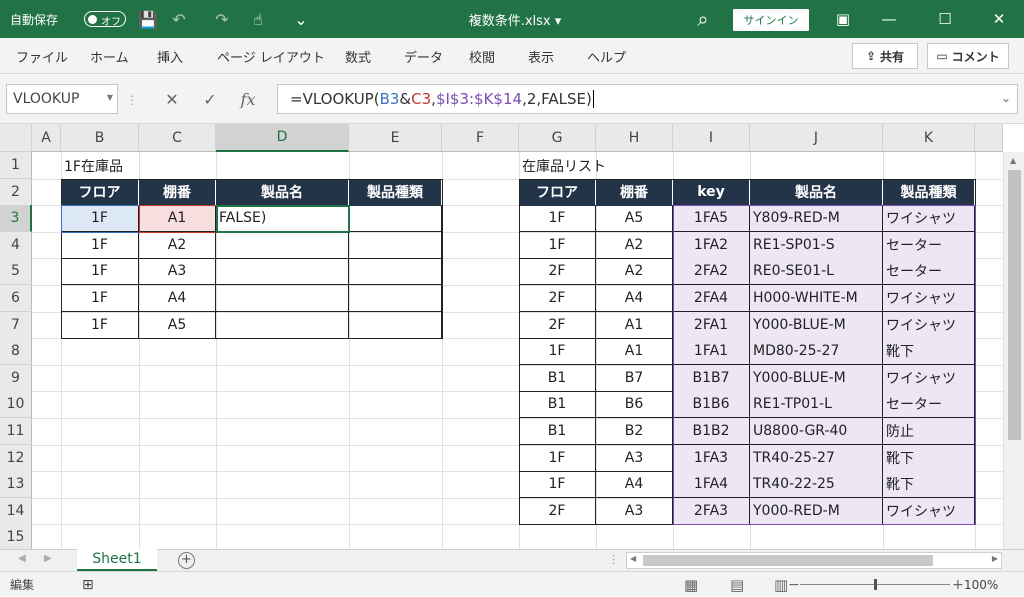 The image size is (1024, 597). Describe the element at coordinates (794, 584) in the screenshot. I see `zoom-out-icon: −` at that location.